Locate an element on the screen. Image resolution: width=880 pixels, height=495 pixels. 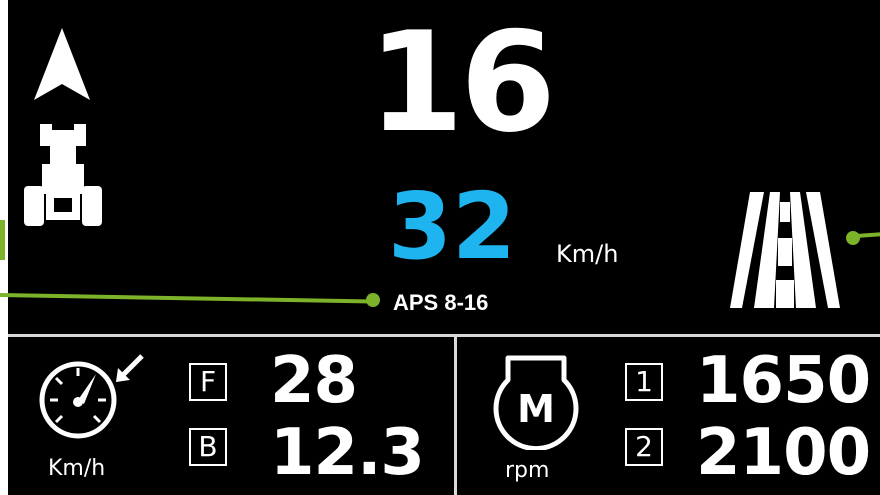
callout-line-left is located at coordinates (186, 298).